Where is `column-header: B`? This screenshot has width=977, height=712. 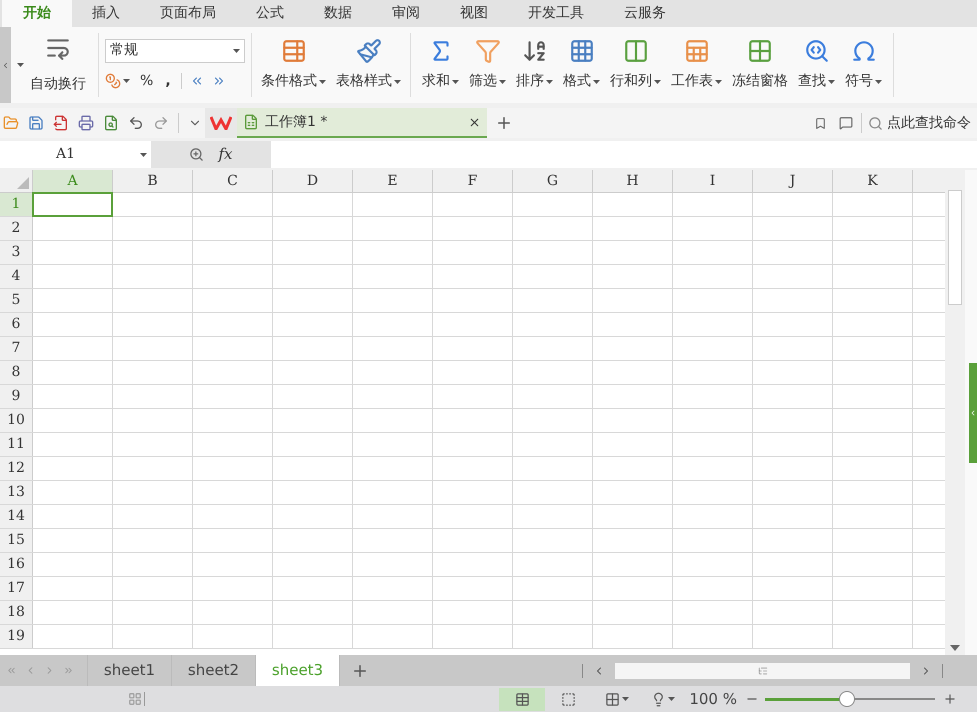 column-header: B is located at coordinates (153, 181).